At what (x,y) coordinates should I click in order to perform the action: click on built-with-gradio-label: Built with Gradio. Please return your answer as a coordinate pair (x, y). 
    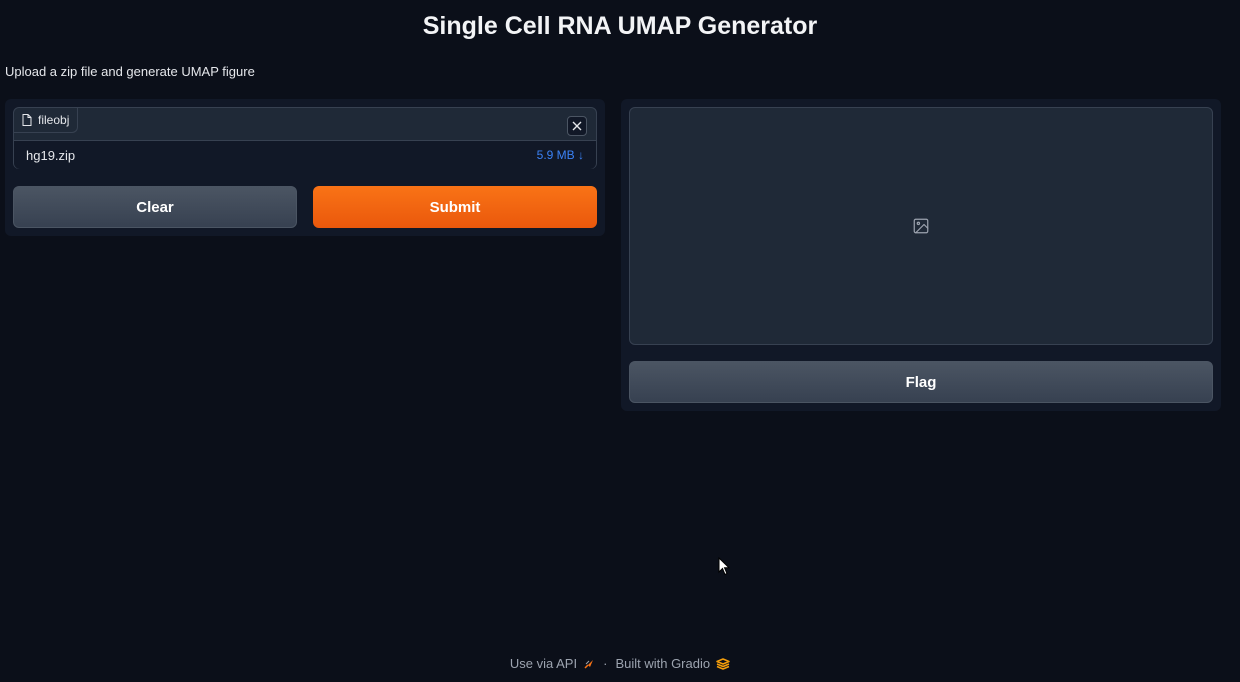
    Looking at the image, I should click on (663, 663).